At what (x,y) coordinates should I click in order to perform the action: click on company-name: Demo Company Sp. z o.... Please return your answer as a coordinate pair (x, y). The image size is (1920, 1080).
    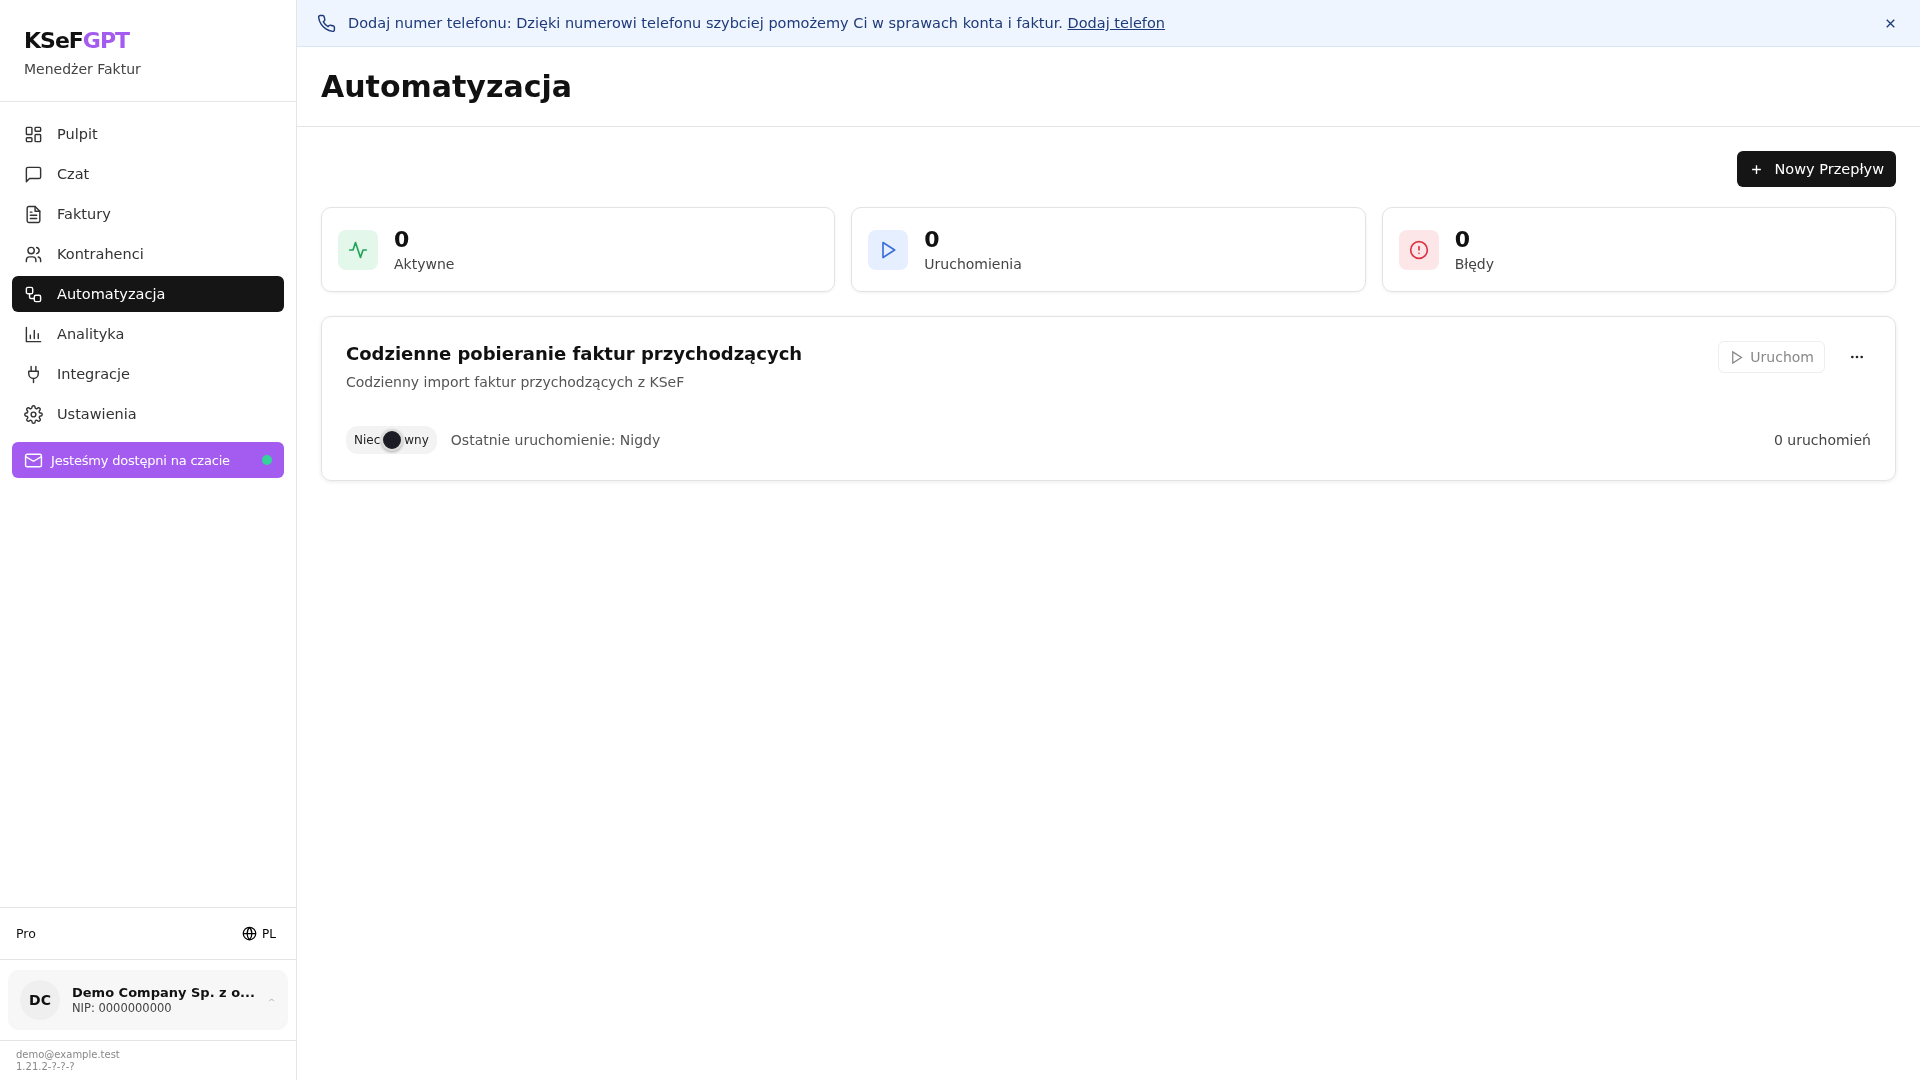
    Looking at the image, I should click on (163, 992).